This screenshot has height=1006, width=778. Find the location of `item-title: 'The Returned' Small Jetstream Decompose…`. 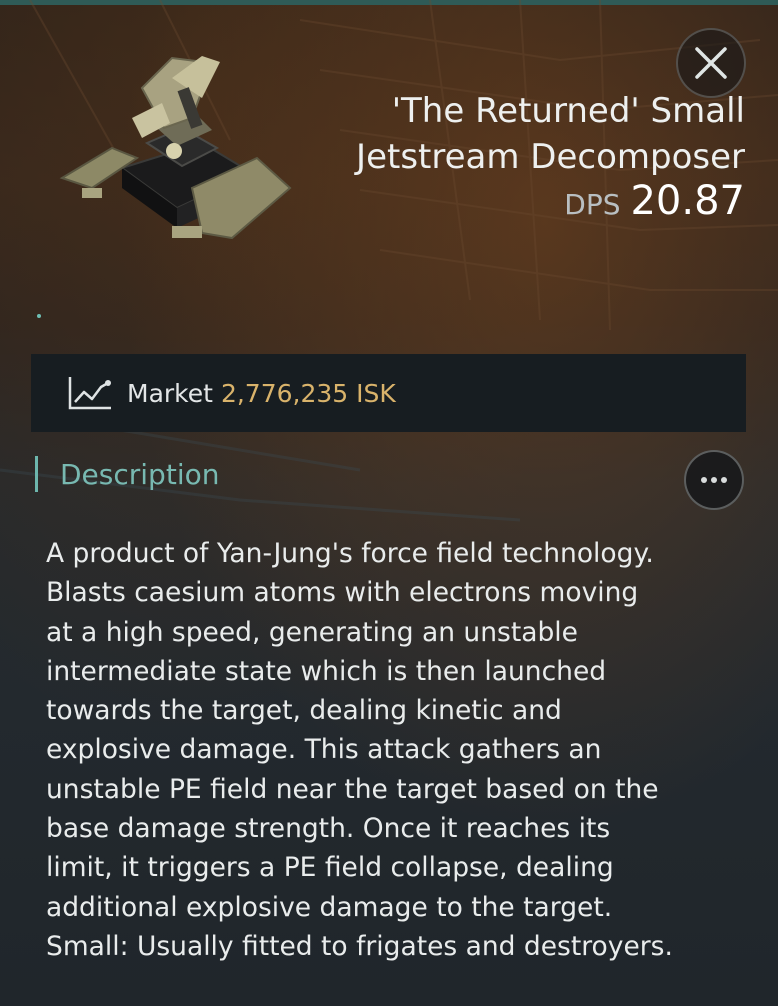

item-title: 'The Returned' Small Jetstream Decompose… is located at coordinates (485, 134).